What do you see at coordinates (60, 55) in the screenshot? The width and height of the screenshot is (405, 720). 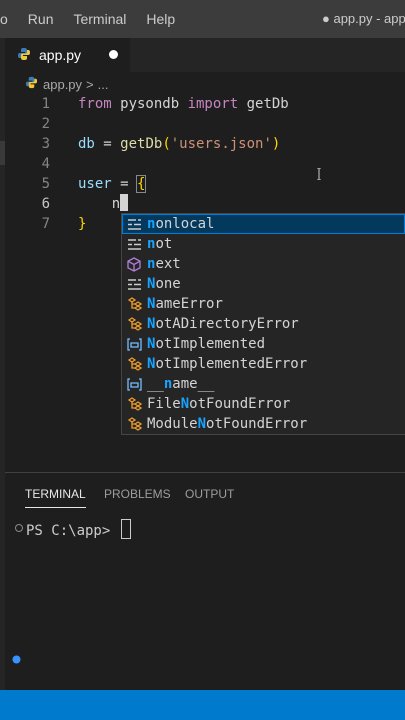 I see `tab-label: app.py` at bounding box center [60, 55].